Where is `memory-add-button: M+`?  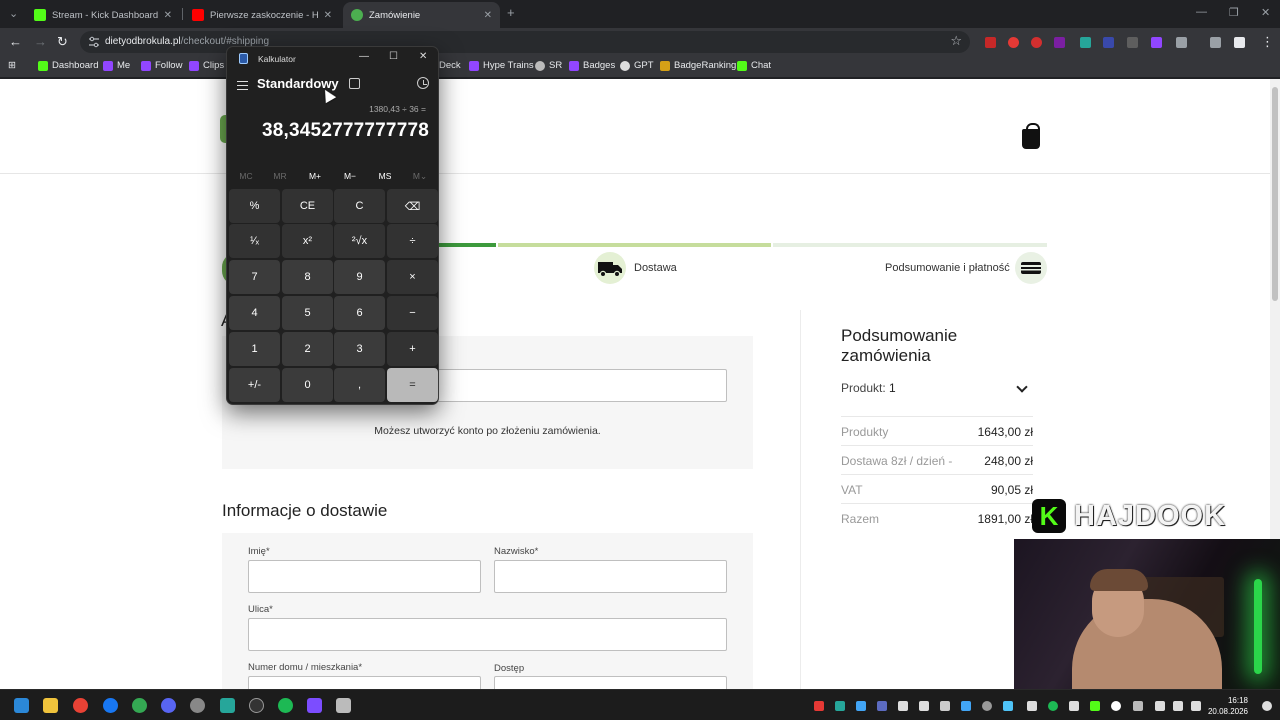 memory-add-button: M+ is located at coordinates (315, 176).